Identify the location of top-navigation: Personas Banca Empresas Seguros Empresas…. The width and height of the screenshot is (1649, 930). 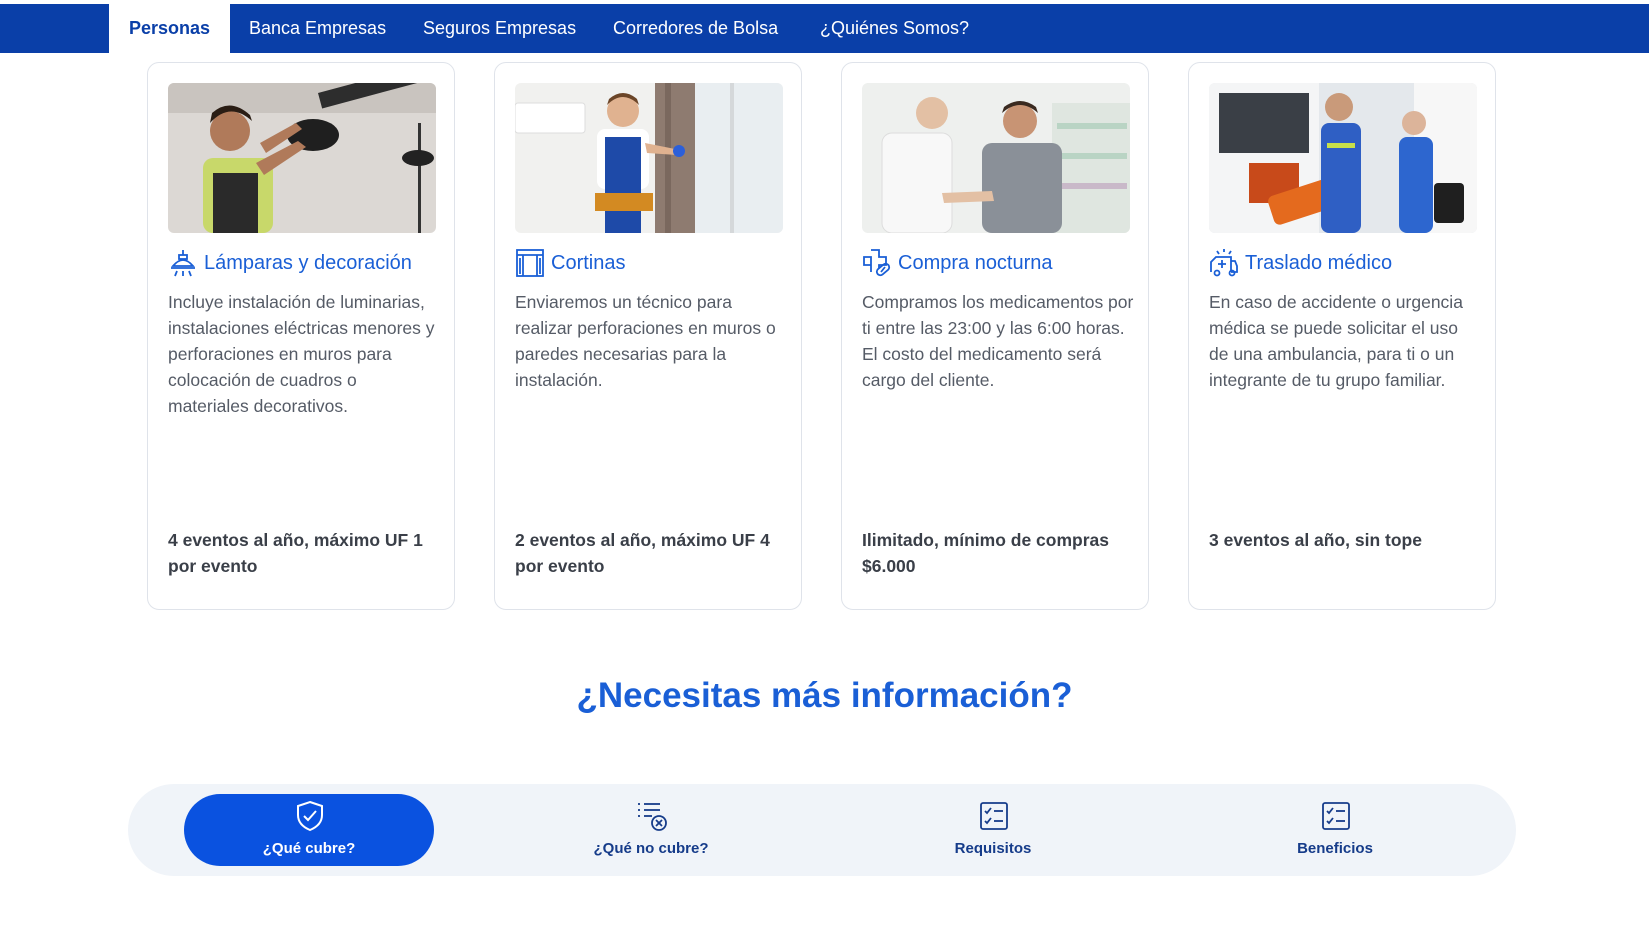
(824, 28).